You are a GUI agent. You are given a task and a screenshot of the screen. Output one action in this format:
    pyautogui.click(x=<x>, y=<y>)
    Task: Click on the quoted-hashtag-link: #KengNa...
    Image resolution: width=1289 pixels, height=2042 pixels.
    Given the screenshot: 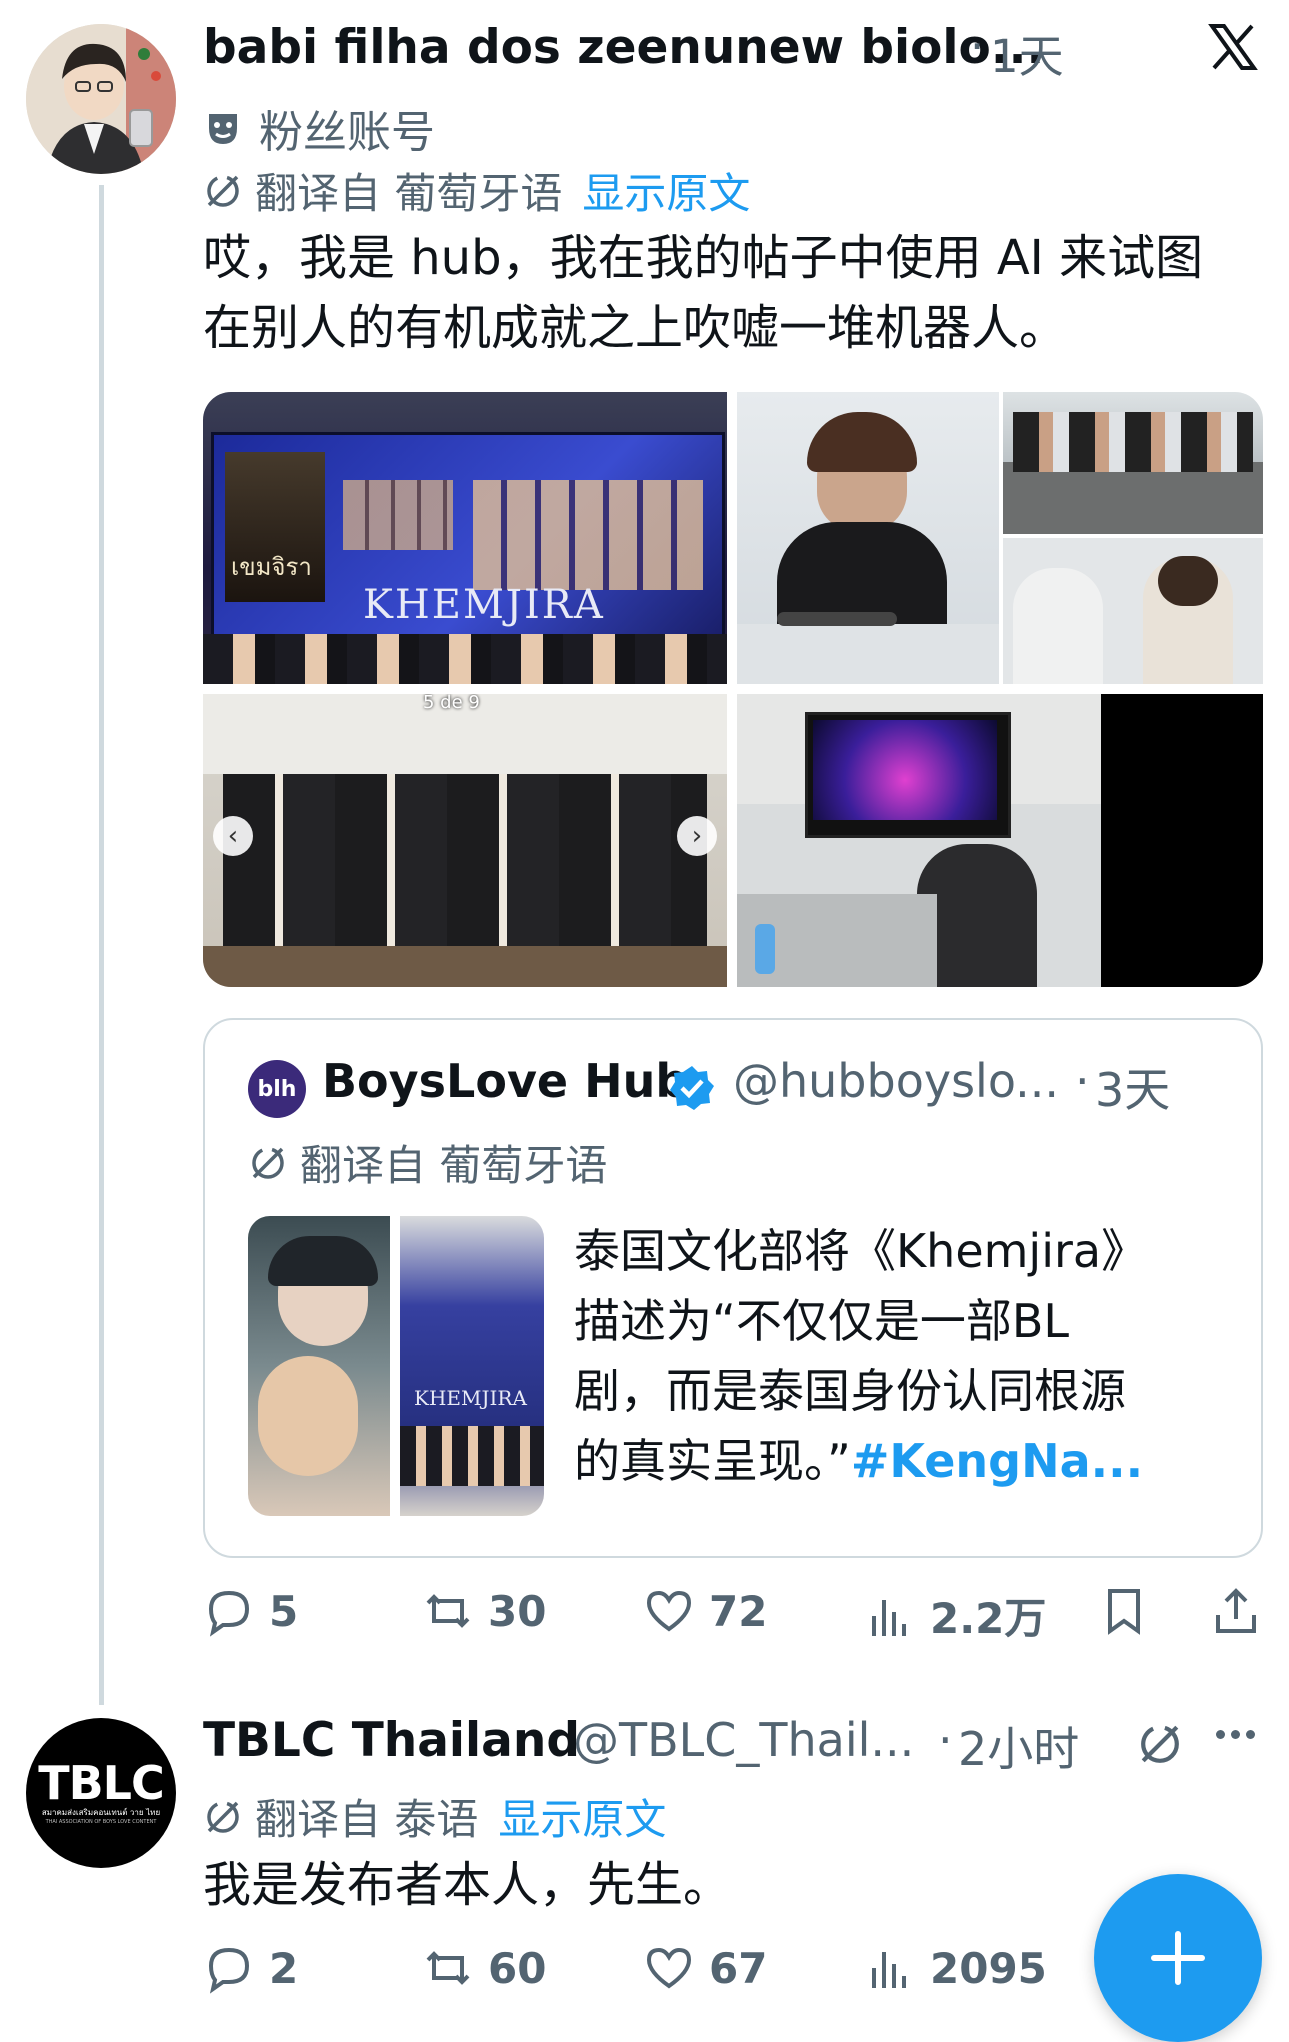 What is the action you would take?
    pyautogui.click(x=997, y=1461)
    